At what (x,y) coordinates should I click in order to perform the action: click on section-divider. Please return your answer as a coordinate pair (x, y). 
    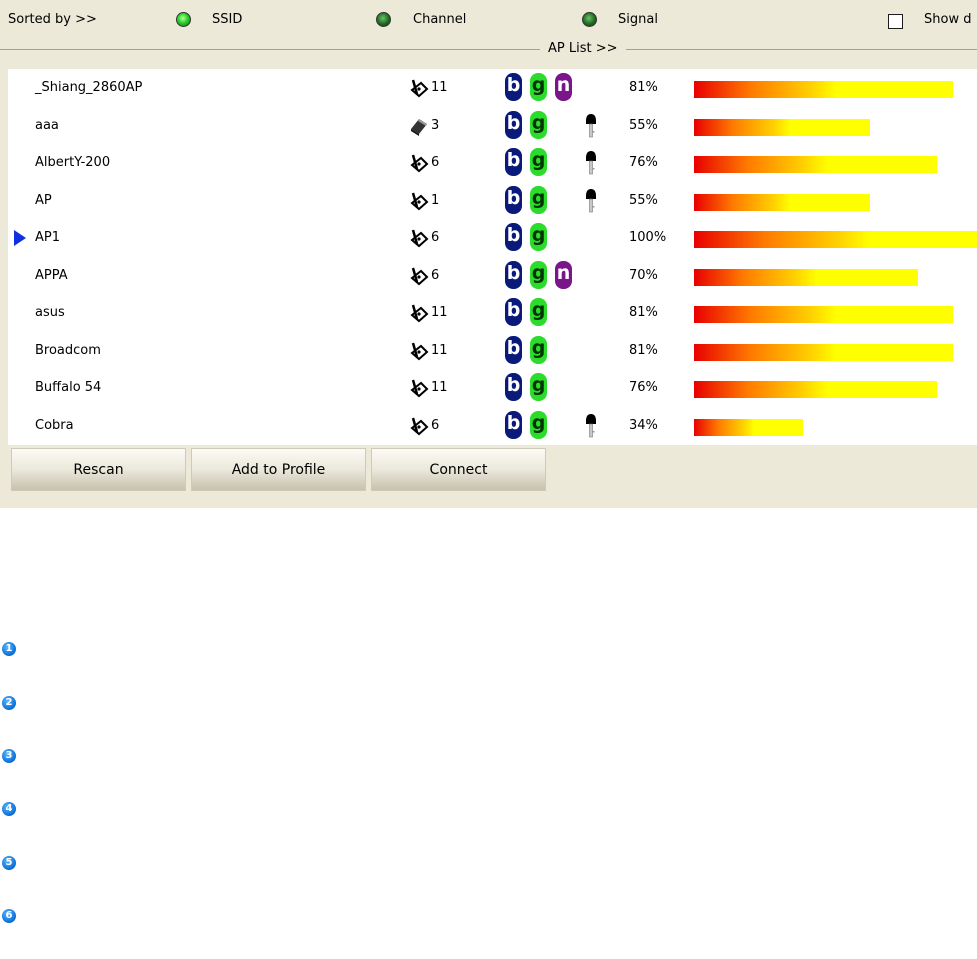
    Looking at the image, I should click on (488, 49).